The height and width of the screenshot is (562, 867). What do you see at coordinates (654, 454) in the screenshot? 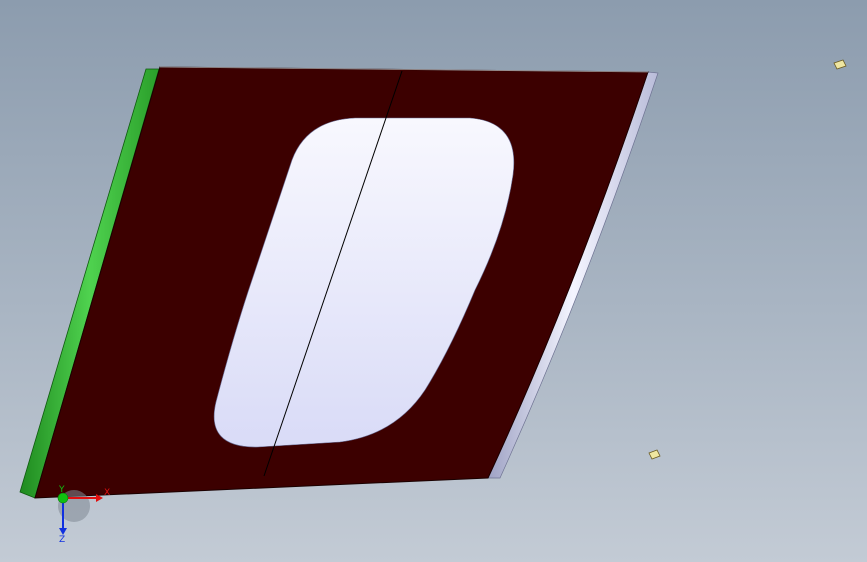
I see `marker-bottom-right` at bounding box center [654, 454].